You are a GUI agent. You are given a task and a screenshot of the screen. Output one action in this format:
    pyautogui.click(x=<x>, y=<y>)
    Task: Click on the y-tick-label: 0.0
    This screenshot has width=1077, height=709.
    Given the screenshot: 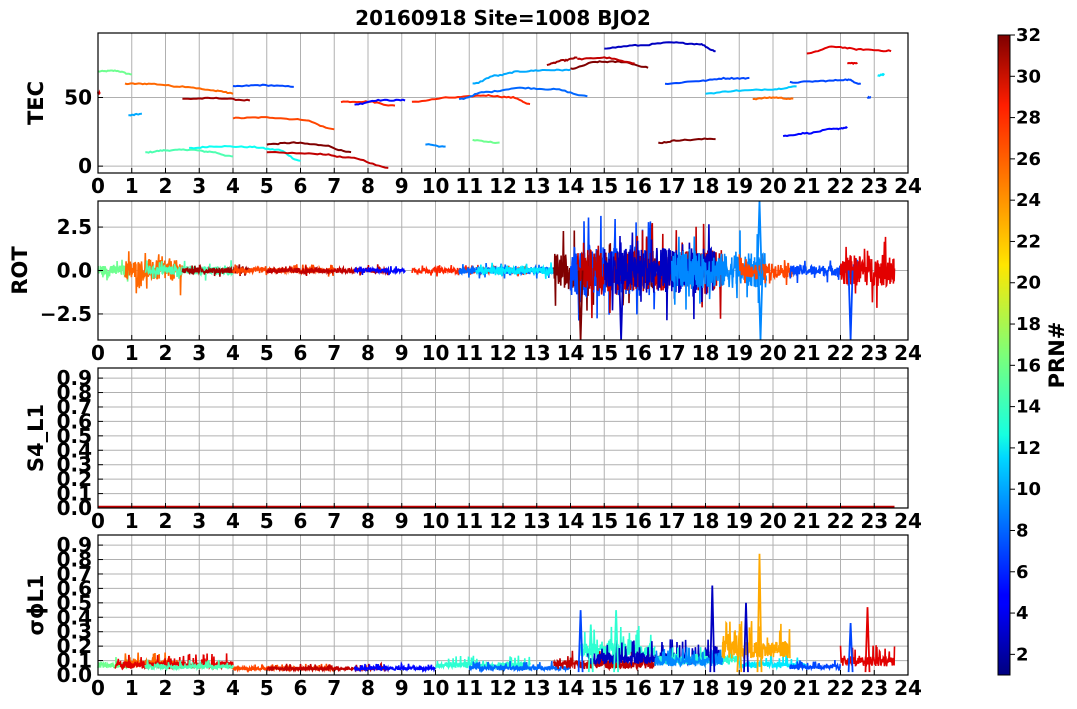 What is the action you would take?
    pyautogui.click(x=74, y=271)
    